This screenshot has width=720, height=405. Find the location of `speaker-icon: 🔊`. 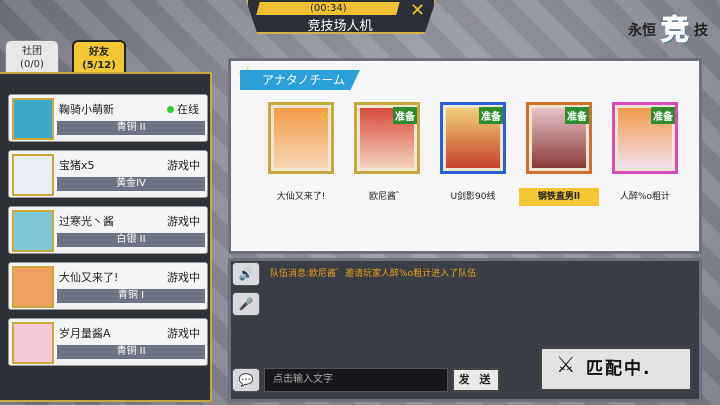

speaker-icon: 🔊 is located at coordinates (246, 274).